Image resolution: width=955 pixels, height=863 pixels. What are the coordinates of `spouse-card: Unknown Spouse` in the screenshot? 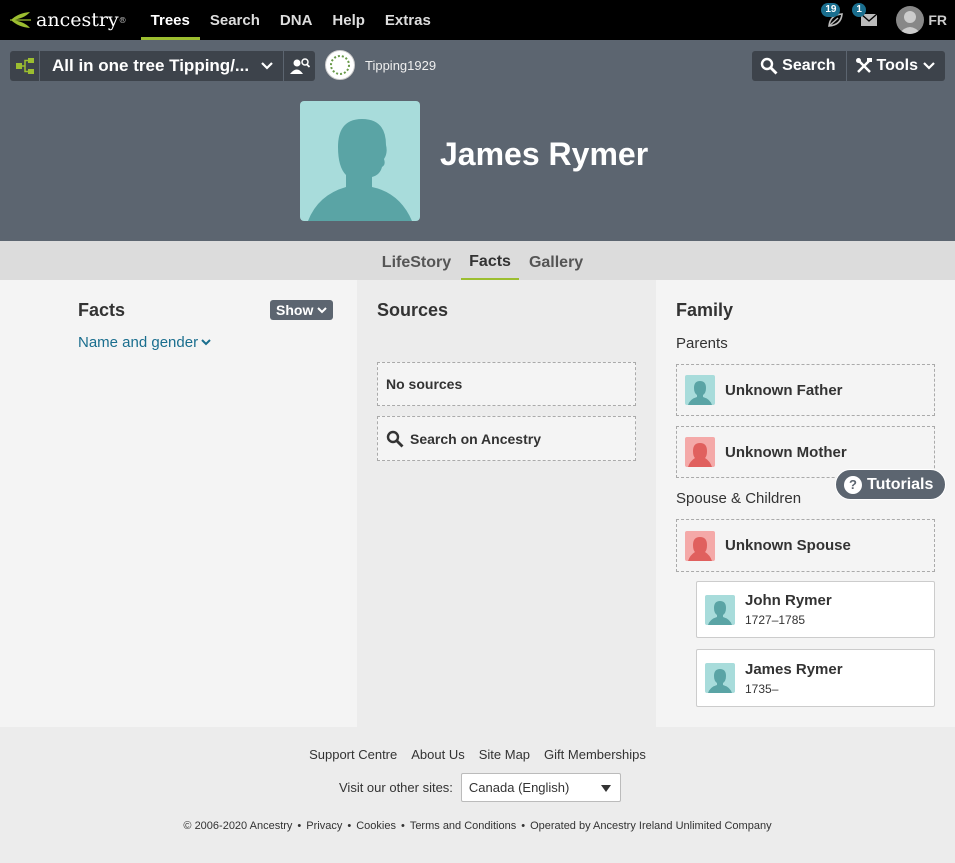 It's located at (805, 545).